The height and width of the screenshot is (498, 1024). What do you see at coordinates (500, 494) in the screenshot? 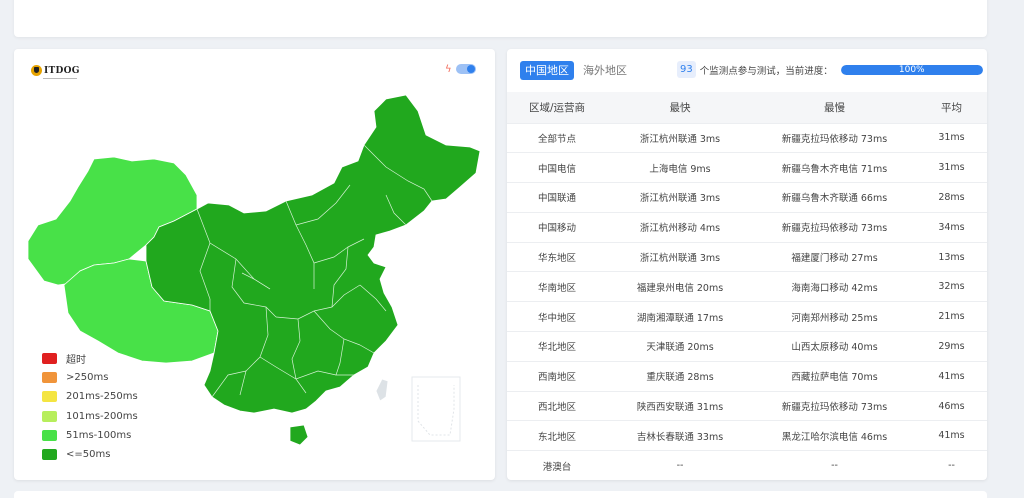
I see `bottom-card` at bounding box center [500, 494].